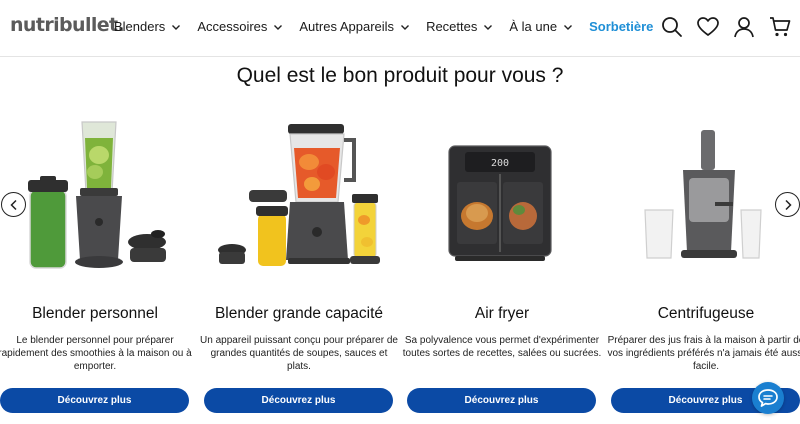 The width and height of the screenshot is (800, 424). I want to click on product-name: Air fryer, so click(502, 313).